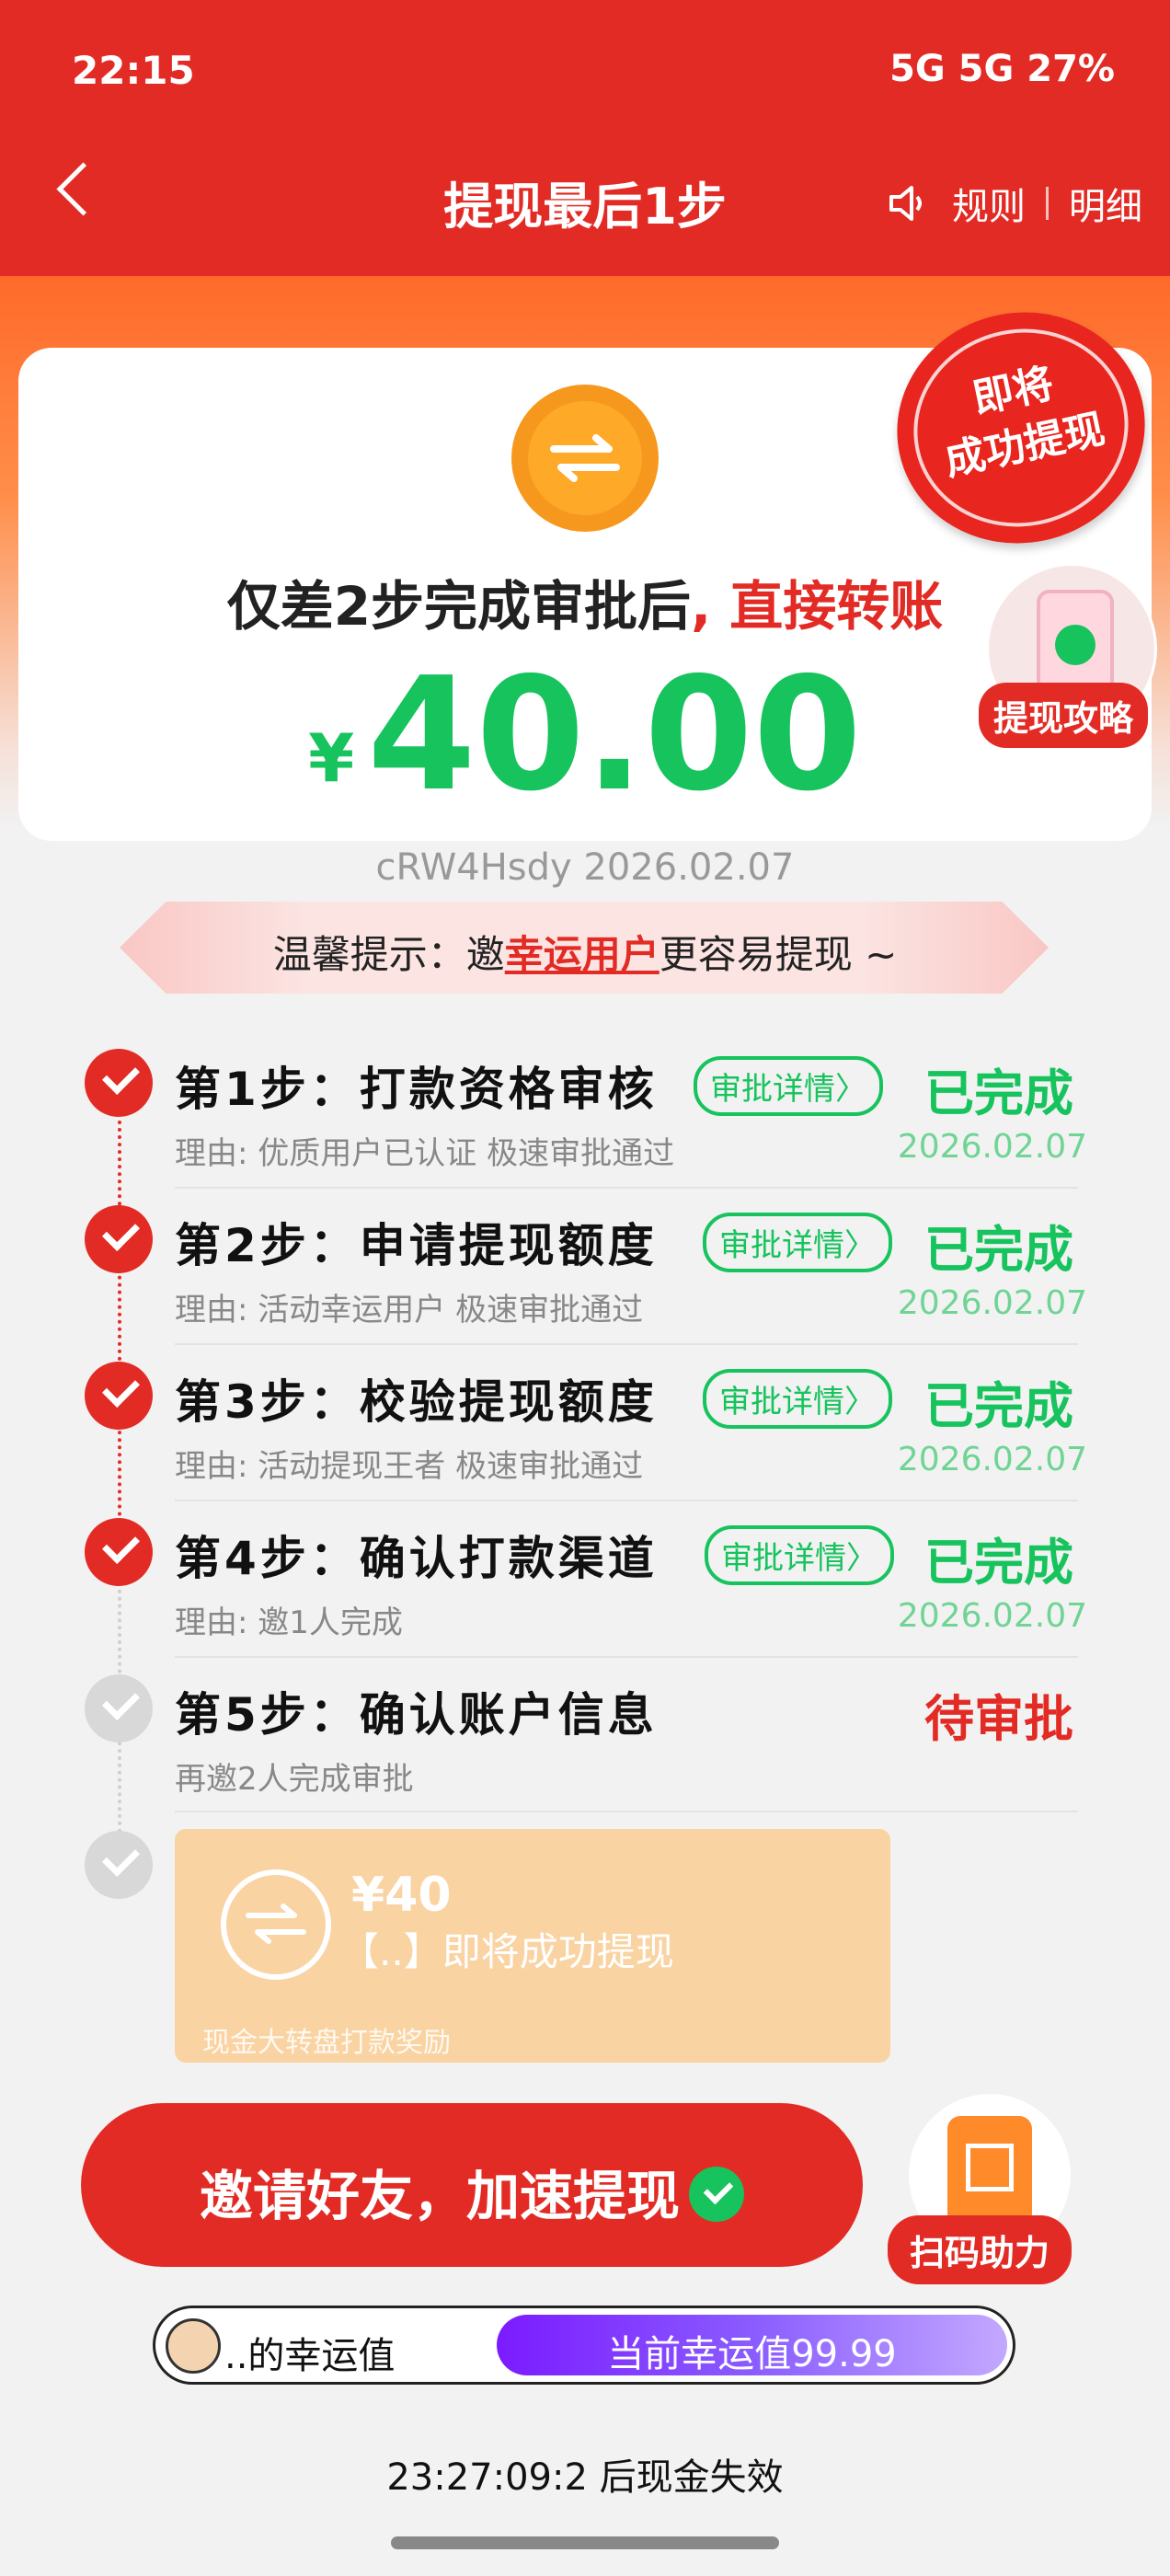  I want to click on step-1-date: 2026.02.07, so click(992, 1147).